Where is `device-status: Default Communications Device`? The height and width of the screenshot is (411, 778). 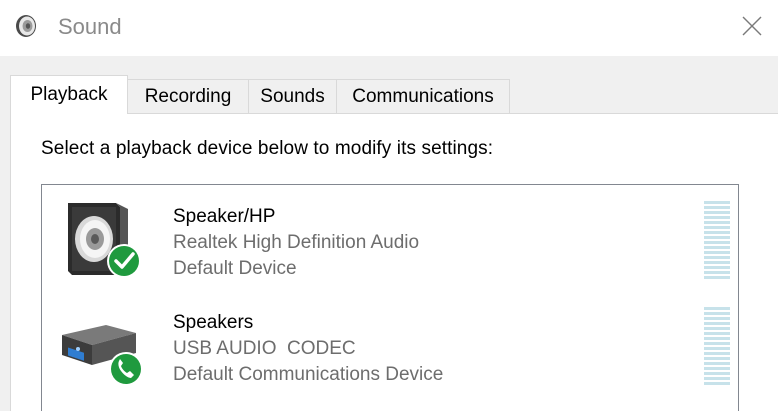
device-status: Default Communications Device is located at coordinates (308, 374).